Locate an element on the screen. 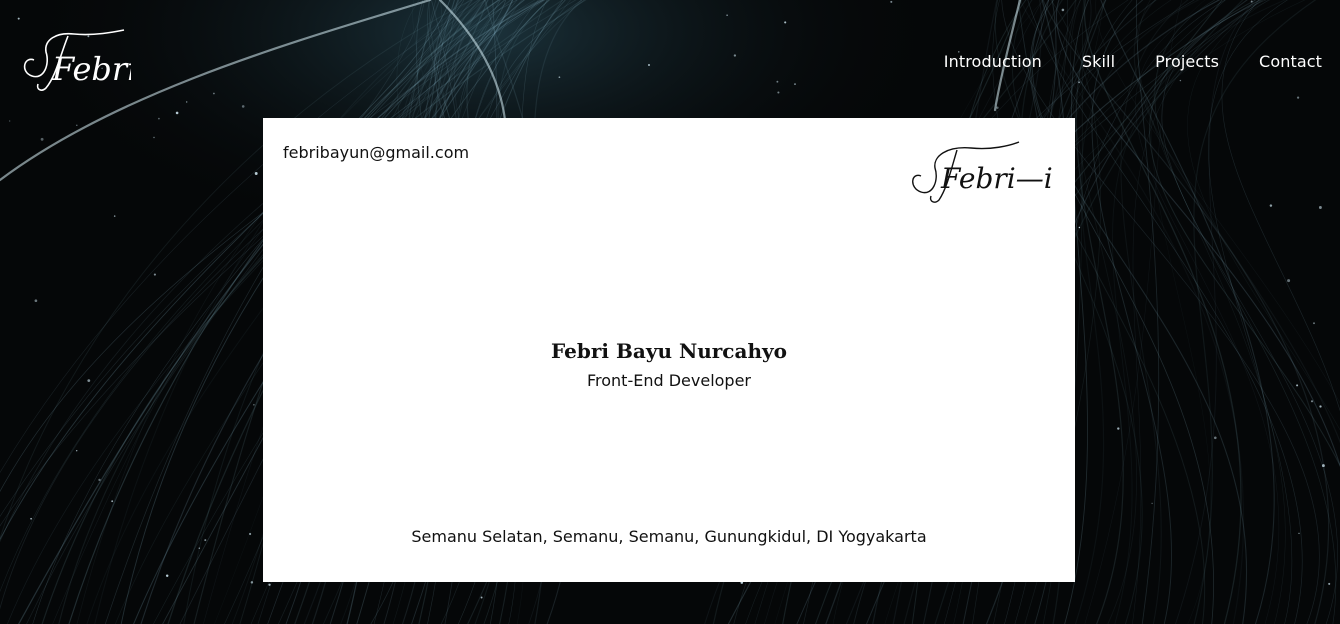 Image resolution: width=1340 pixels, height=624 pixels. person-name: Febri Bayu Nurcahyo is located at coordinates (669, 351).